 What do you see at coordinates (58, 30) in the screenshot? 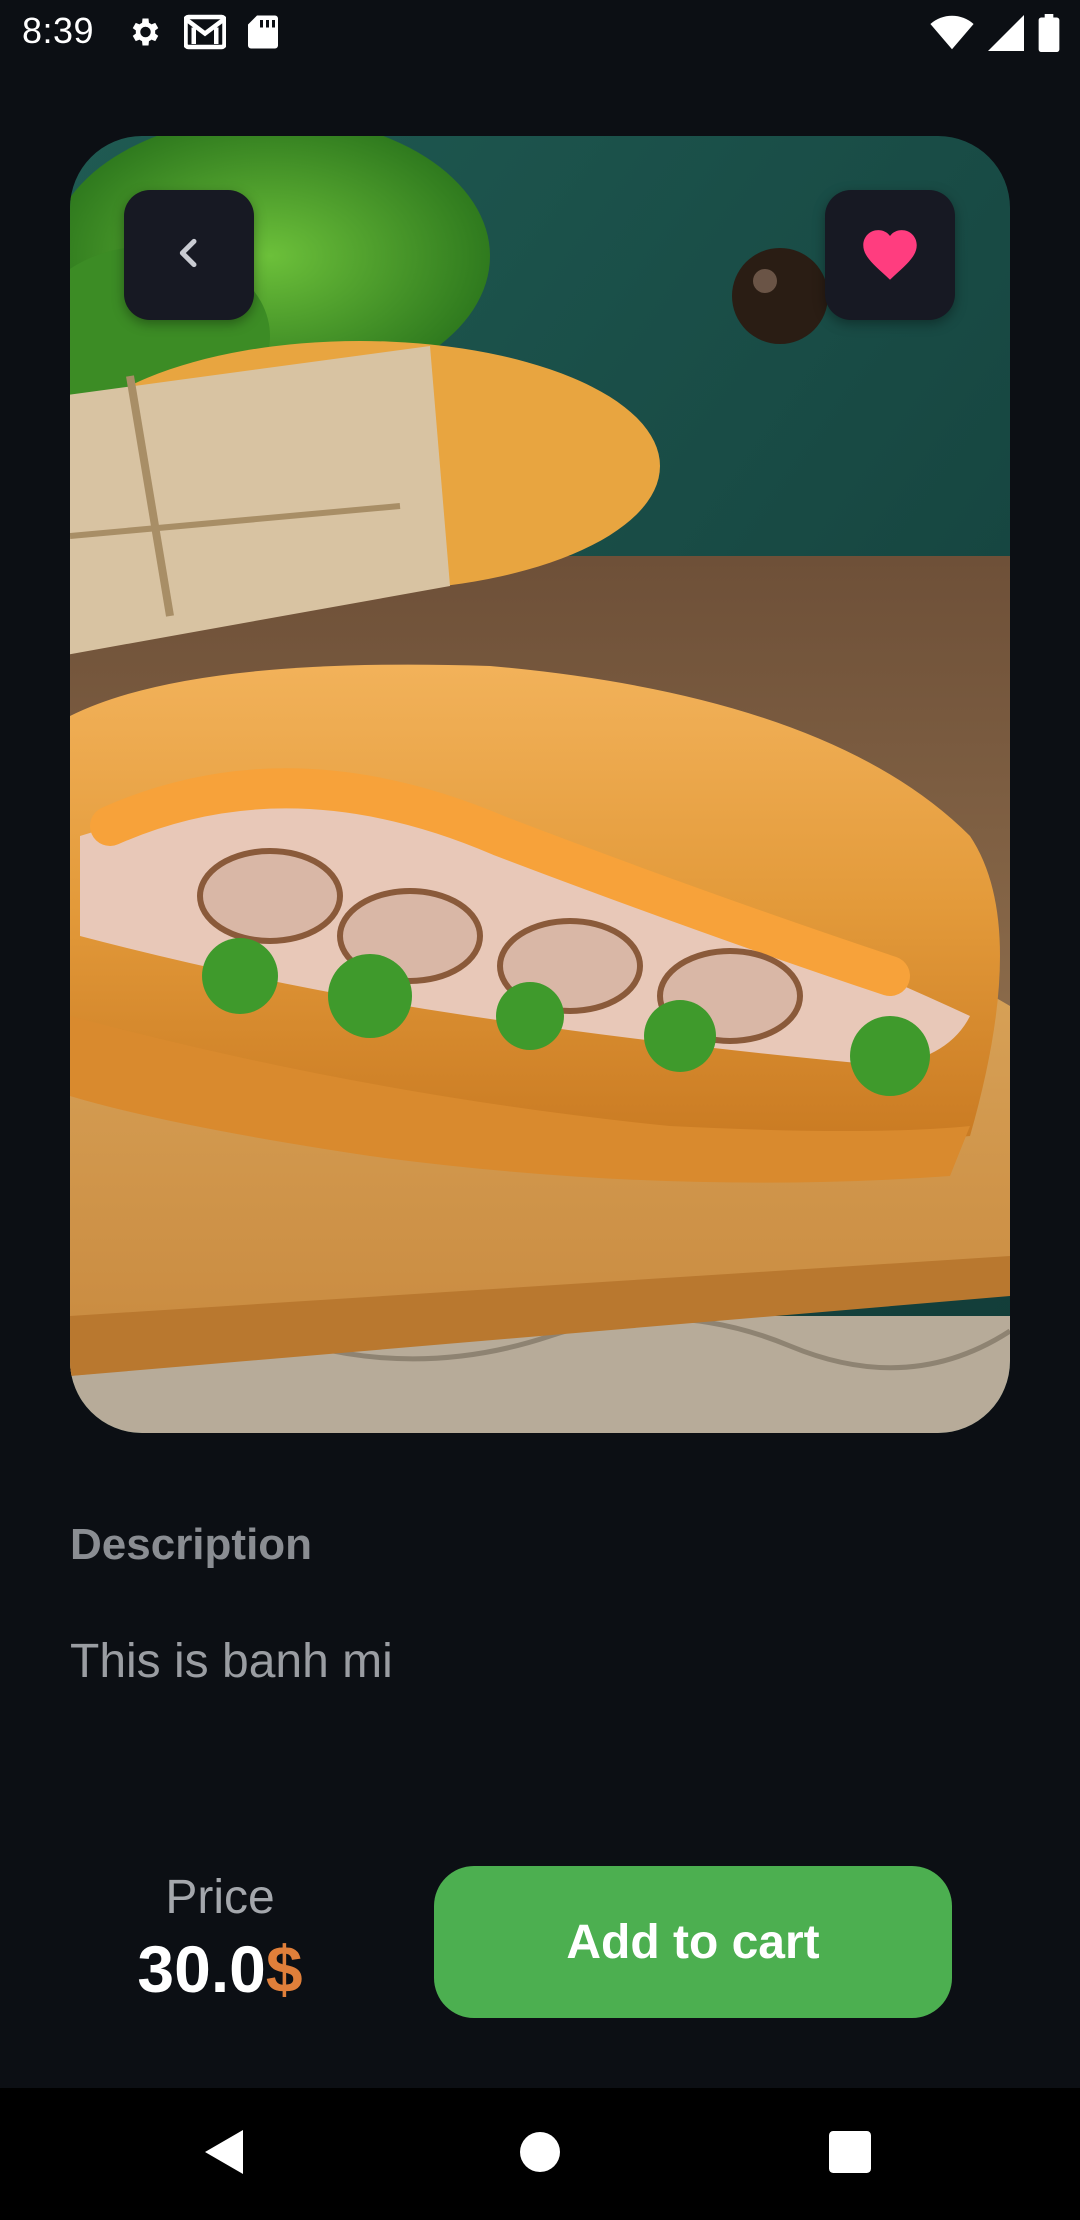
I see `status-time: 8:39` at bounding box center [58, 30].